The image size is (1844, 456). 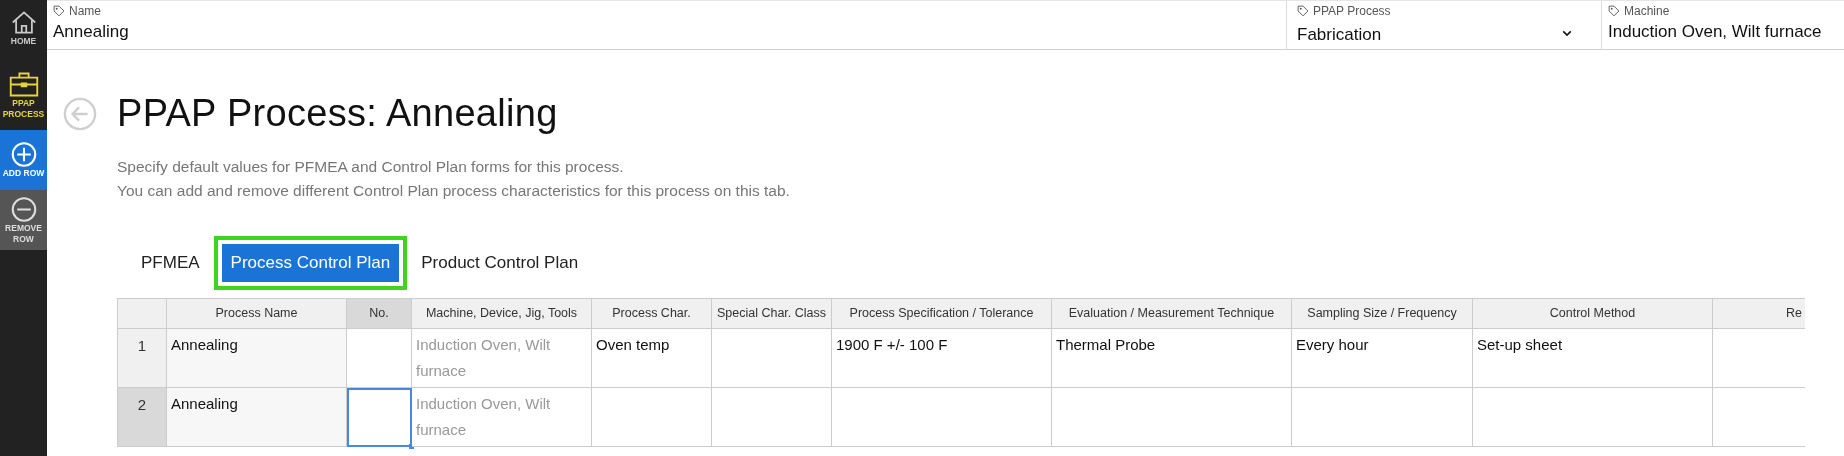 What do you see at coordinates (257, 314) in the screenshot?
I see `column-header: Process Name` at bounding box center [257, 314].